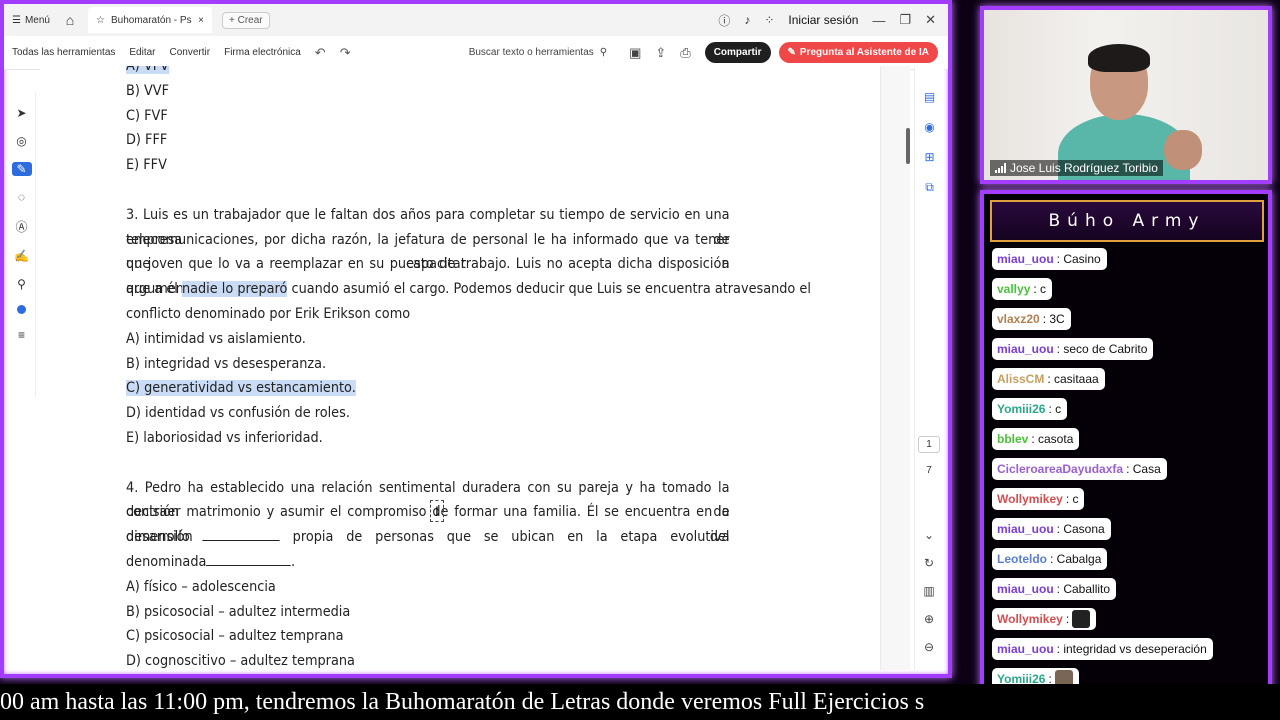 The image size is (1280, 720). I want to click on q2-option-d: D) FFF, so click(147, 140).